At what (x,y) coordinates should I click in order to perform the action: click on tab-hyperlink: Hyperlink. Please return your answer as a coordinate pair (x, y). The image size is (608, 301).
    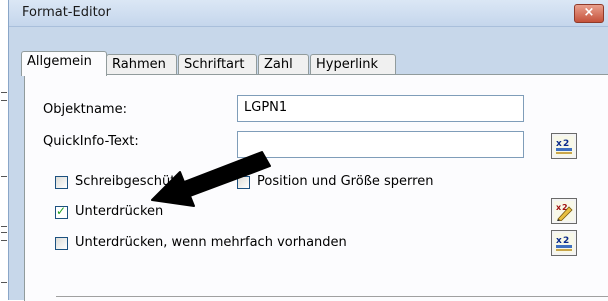
    Looking at the image, I should click on (353, 64).